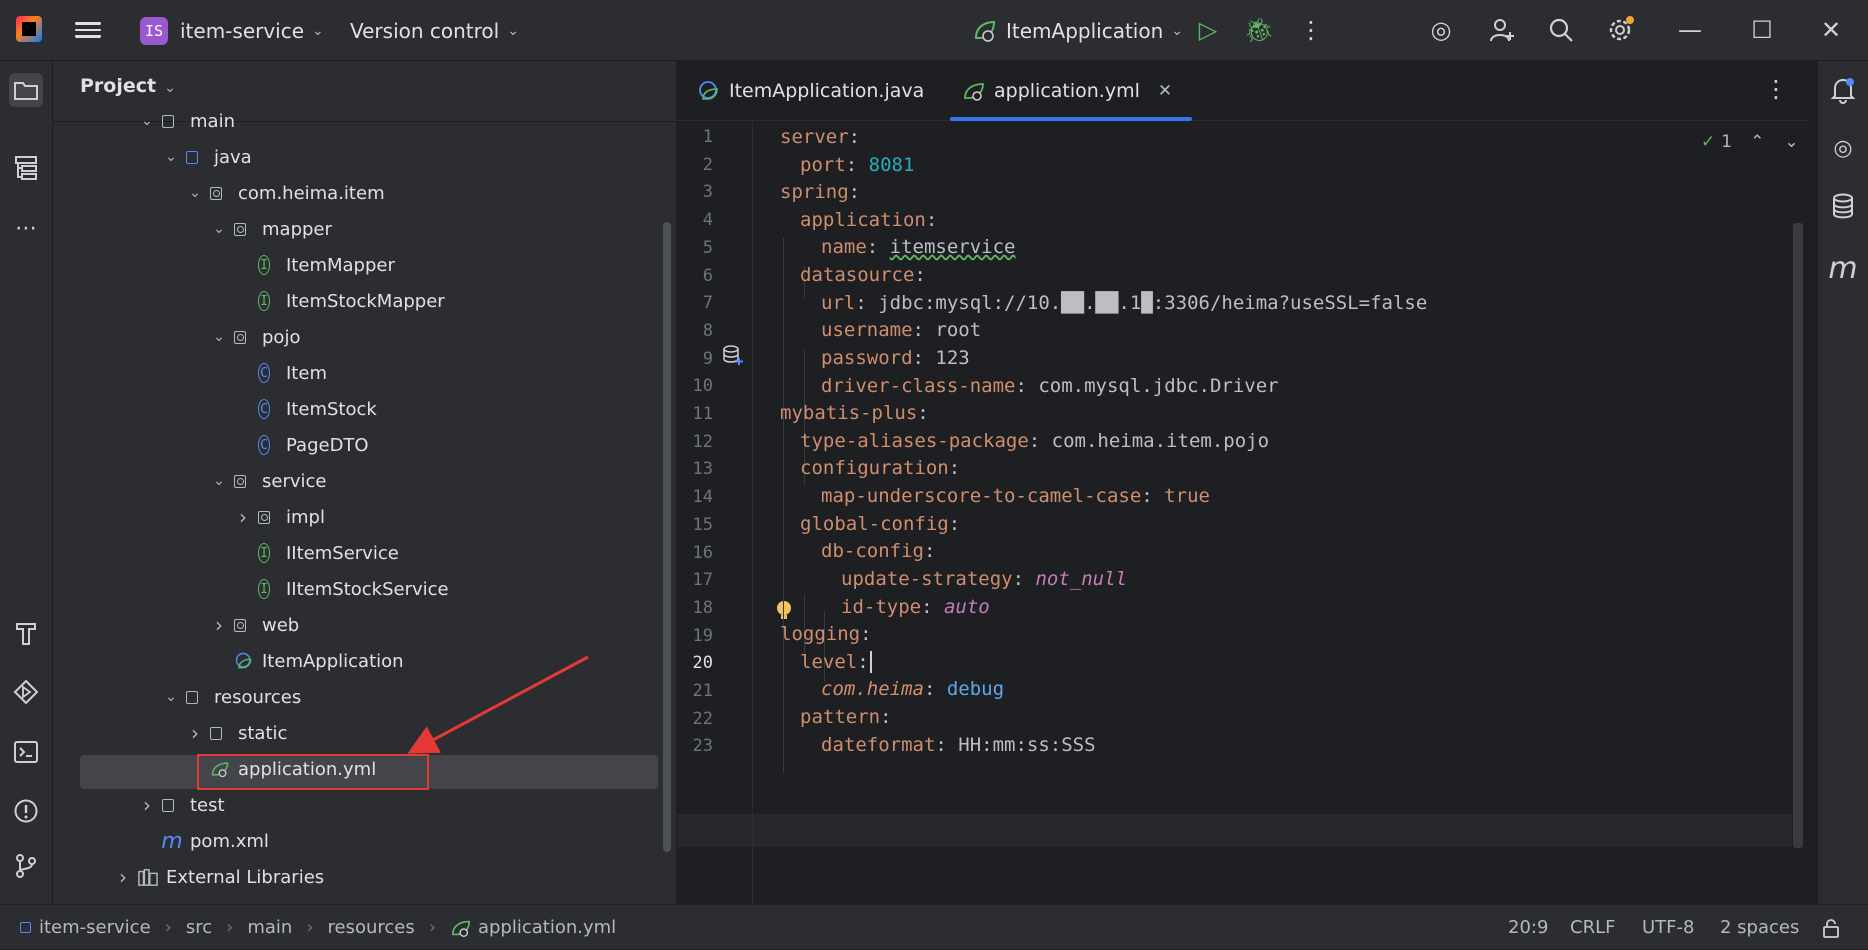 This screenshot has width=1868, height=950. Describe the element at coordinates (280, 517) in the screenshot. I see `tree-node: › impl` at that location.